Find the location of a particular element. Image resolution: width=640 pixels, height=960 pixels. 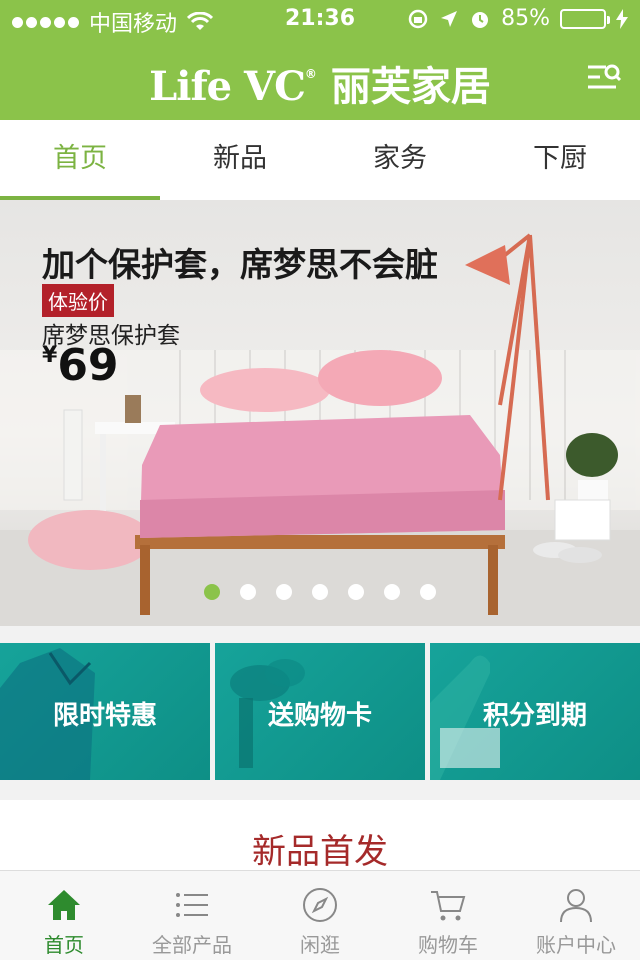

alarm-icon is located at coordinates (480, 19).